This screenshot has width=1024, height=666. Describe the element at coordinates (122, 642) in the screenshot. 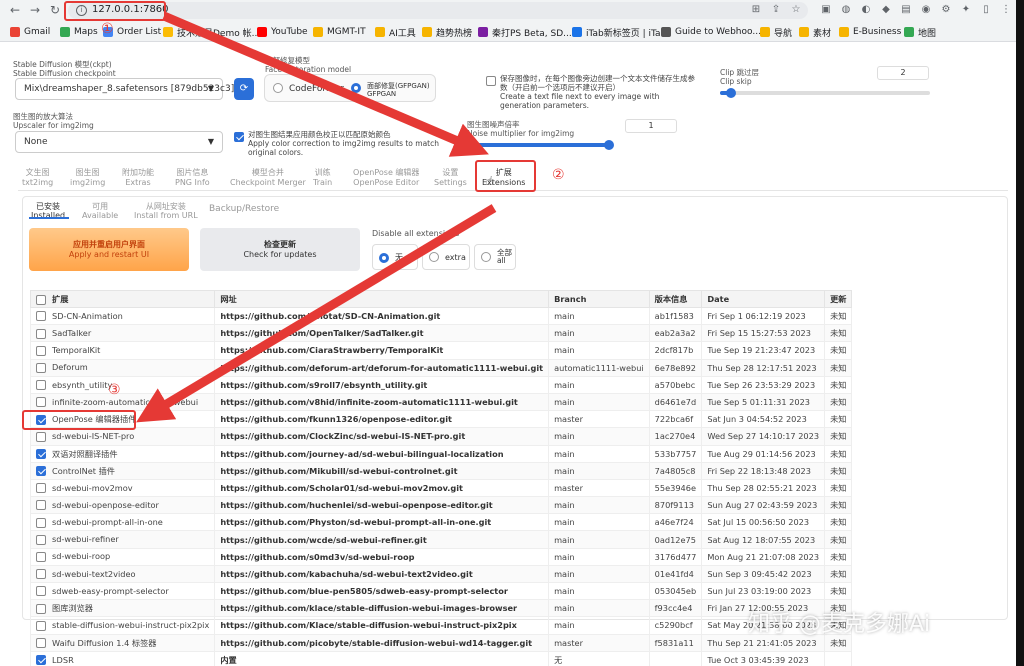

I see `extension-name-cell: Waifu Diffusion 1.4 标签器` at that location.